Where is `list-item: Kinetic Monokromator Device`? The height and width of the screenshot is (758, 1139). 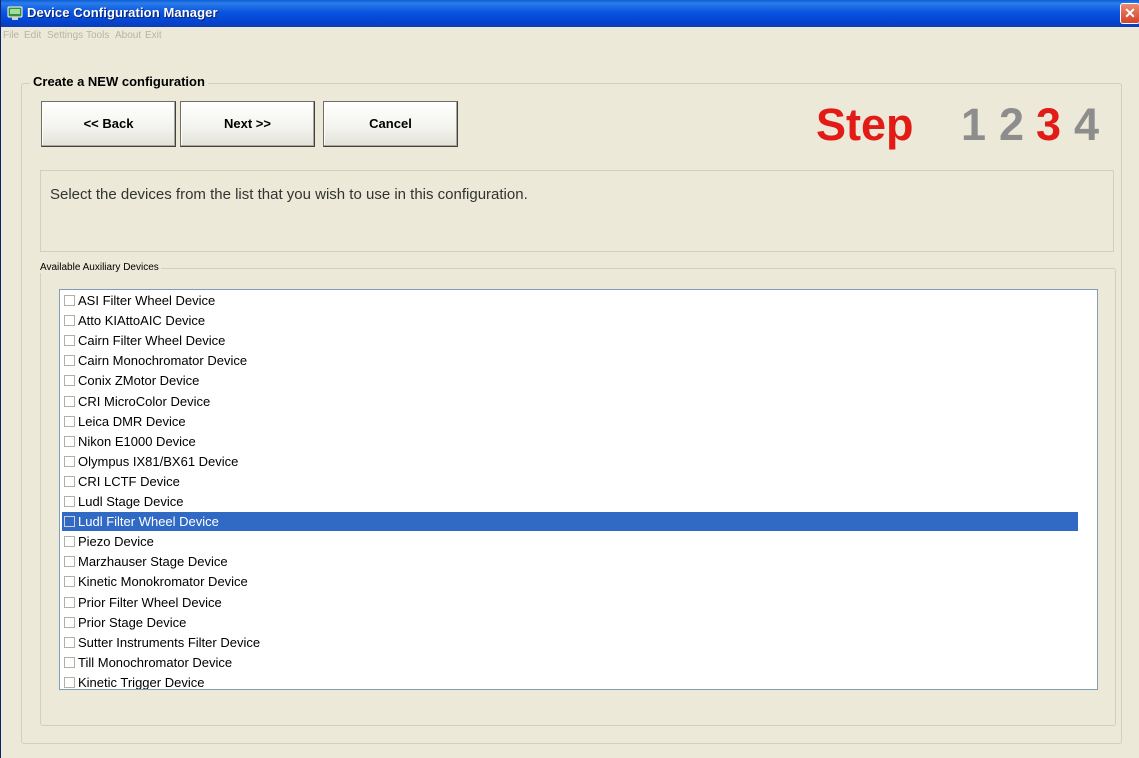 list-item: Kinetic Monokromator Device is located at coordinates (570, 581).